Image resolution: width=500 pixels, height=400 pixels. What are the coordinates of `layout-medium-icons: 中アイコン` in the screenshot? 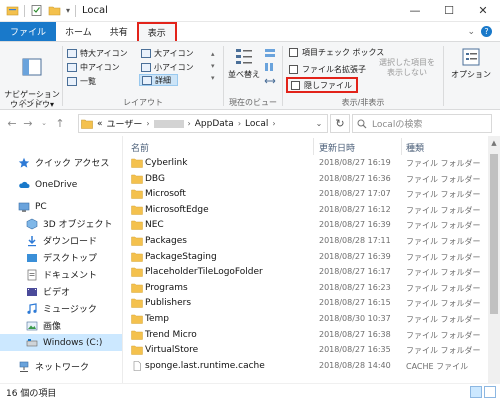 It's located at (93, 67).